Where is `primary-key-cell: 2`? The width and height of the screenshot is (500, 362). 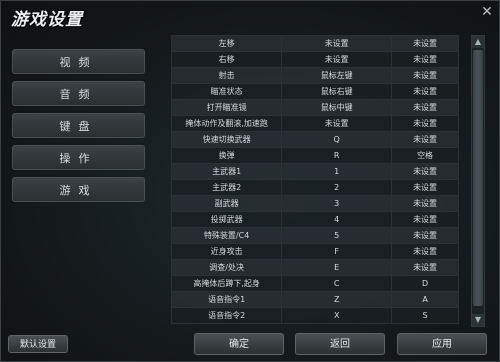
primary-key-cell: 2 is located at coordinates (337, 187).